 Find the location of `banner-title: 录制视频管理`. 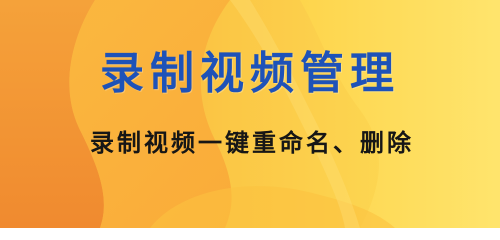

banner-title: 录制视频管理 is located at coordinates (250, 73).